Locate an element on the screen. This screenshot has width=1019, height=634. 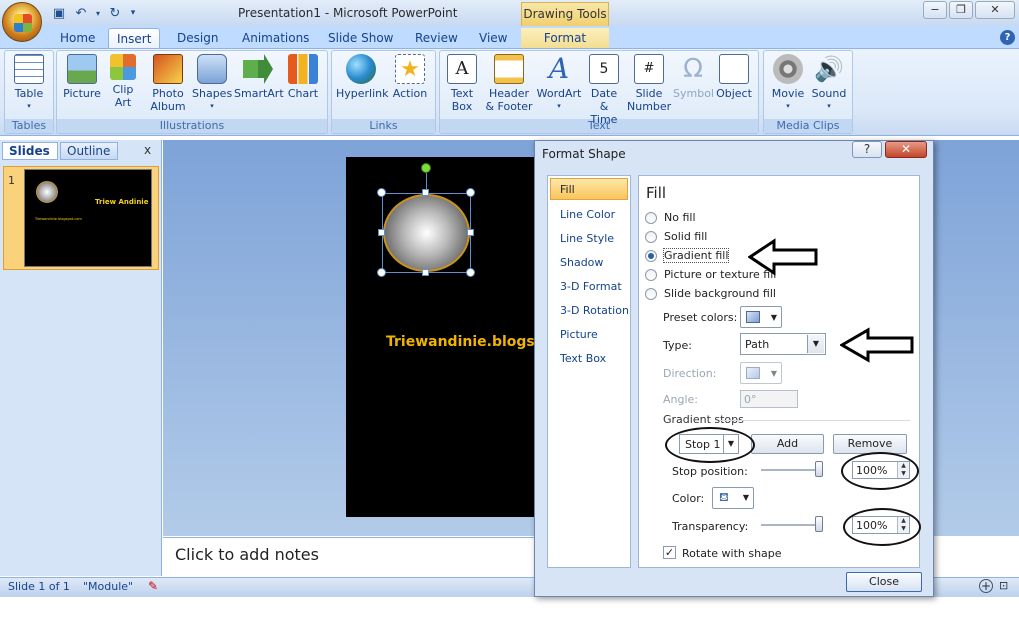
nav-fill: Fill is located at coordinates (589, 189).